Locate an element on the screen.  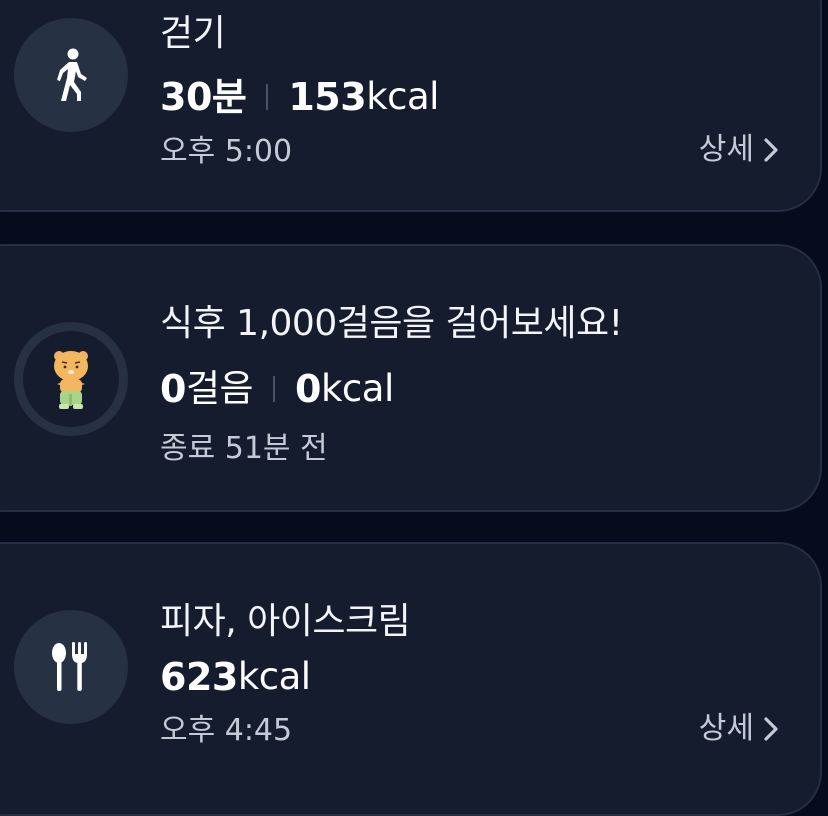
mascot-character-icon is located at coordinates (71, 380).